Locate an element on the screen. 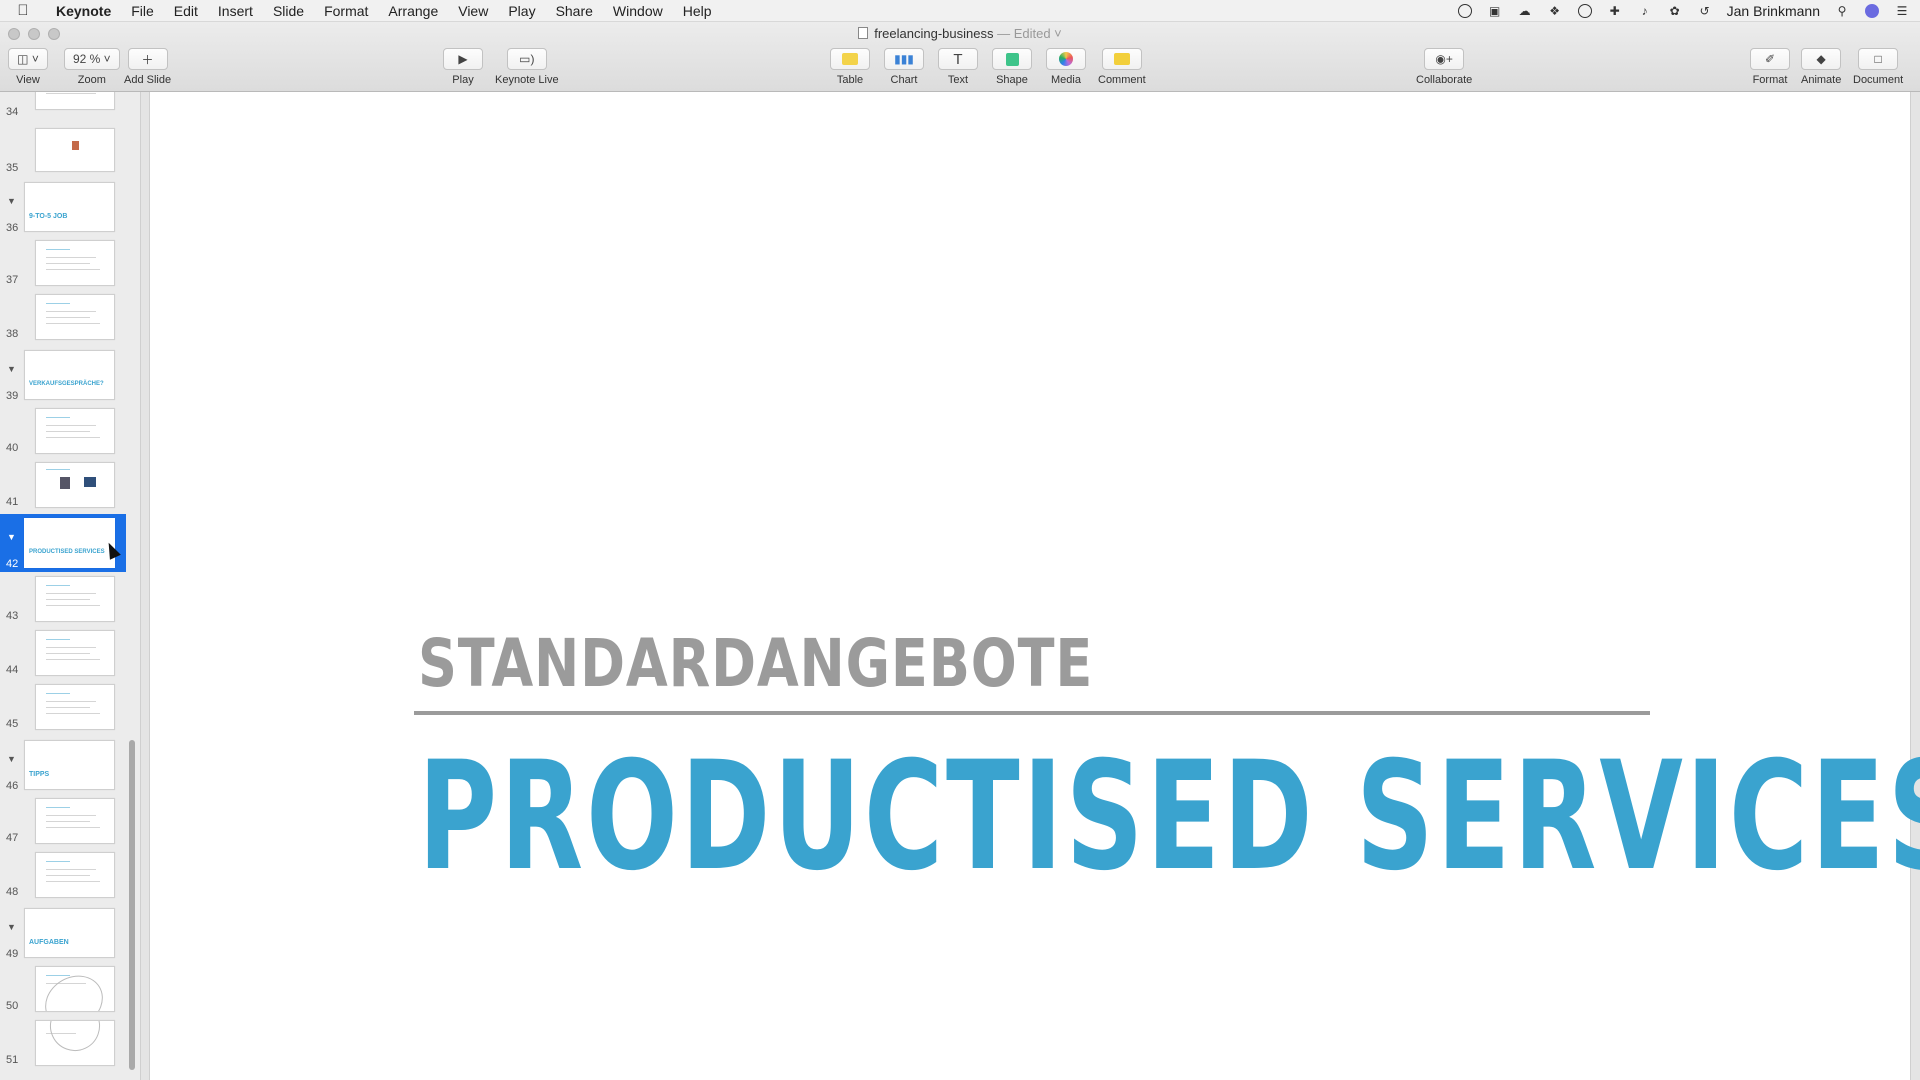  table-tool: Table is located at coordinates (850, 67).